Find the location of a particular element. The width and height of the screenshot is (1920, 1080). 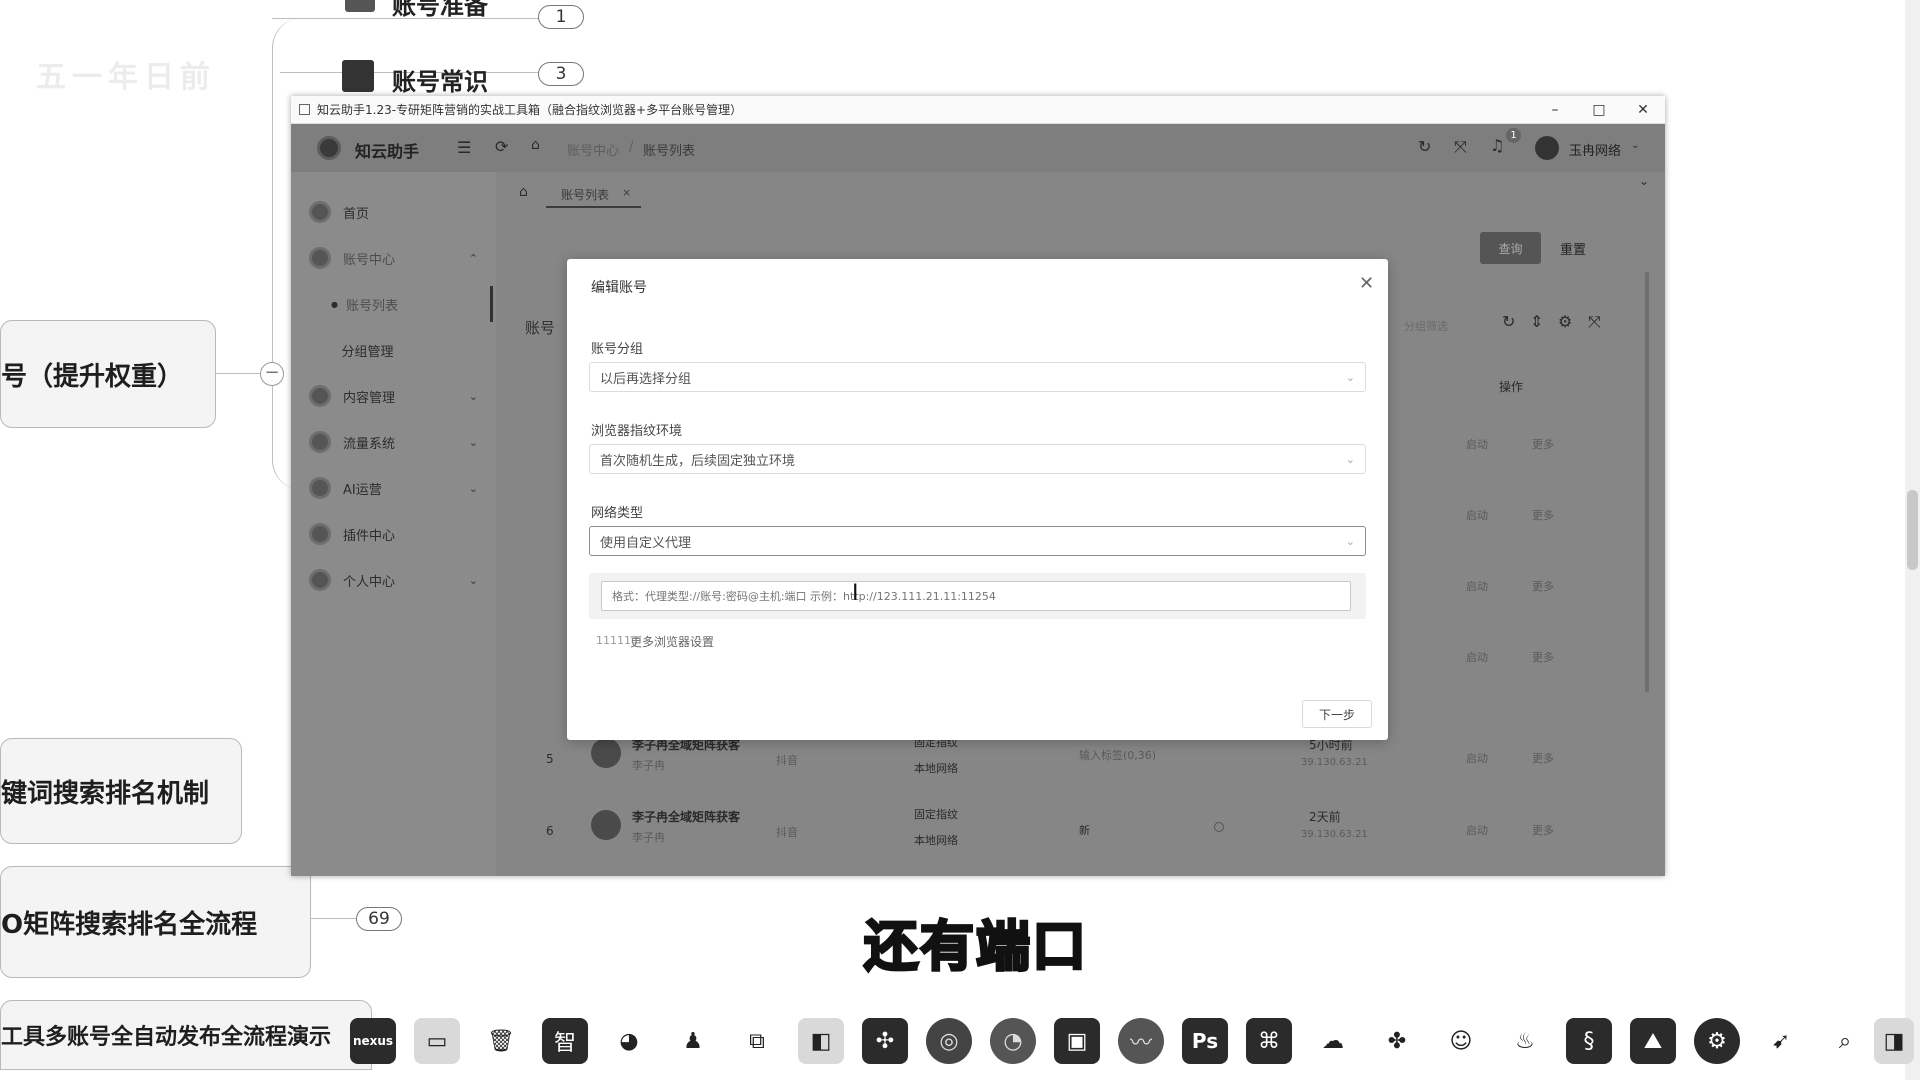

minimize-button: – is located at coordinates (1555, 110).